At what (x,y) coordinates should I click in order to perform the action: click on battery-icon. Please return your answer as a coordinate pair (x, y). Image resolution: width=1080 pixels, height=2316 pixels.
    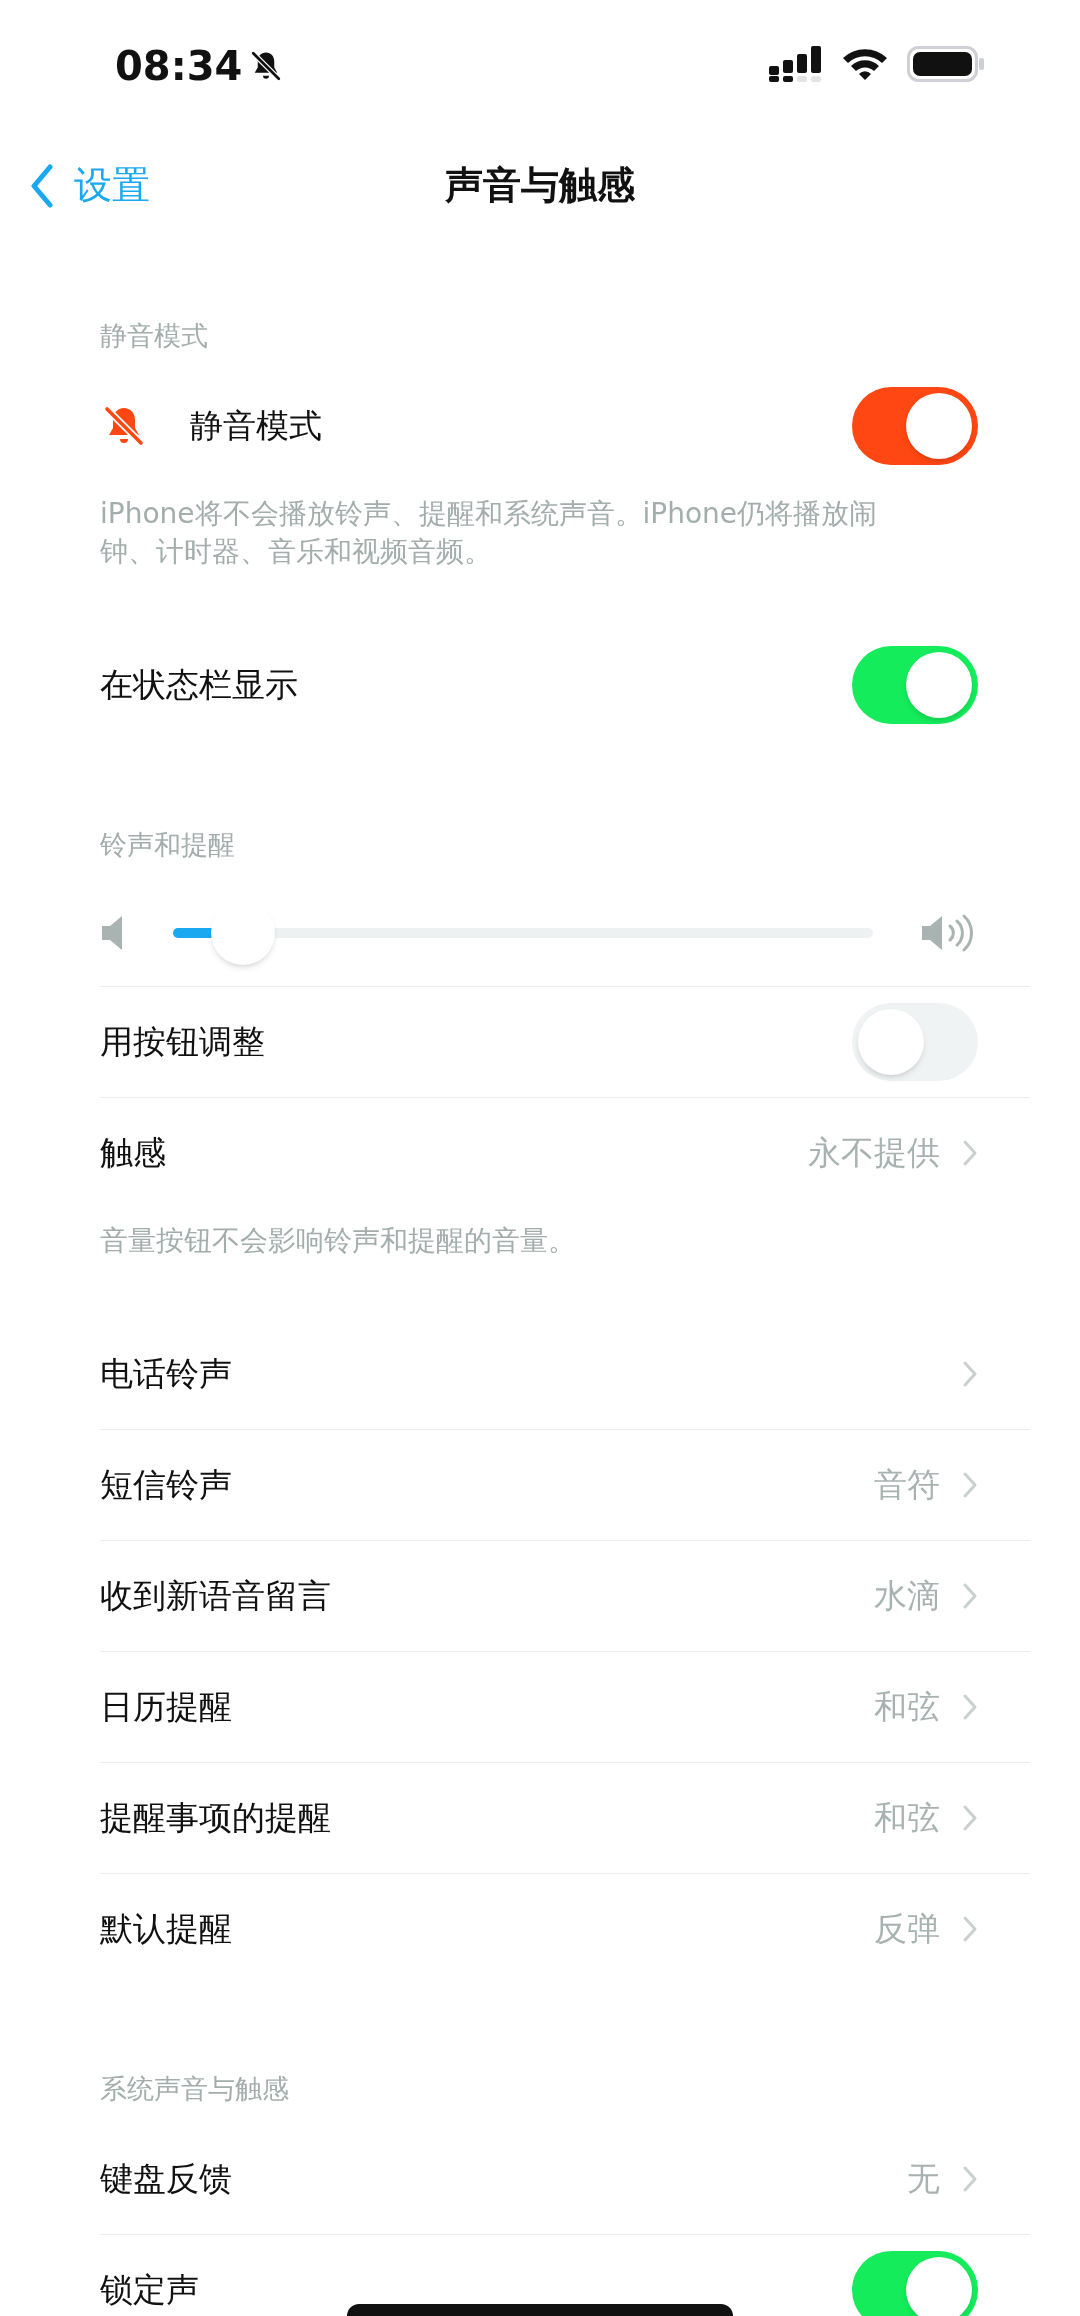
    Looking at the image, I should click on (946, 64).